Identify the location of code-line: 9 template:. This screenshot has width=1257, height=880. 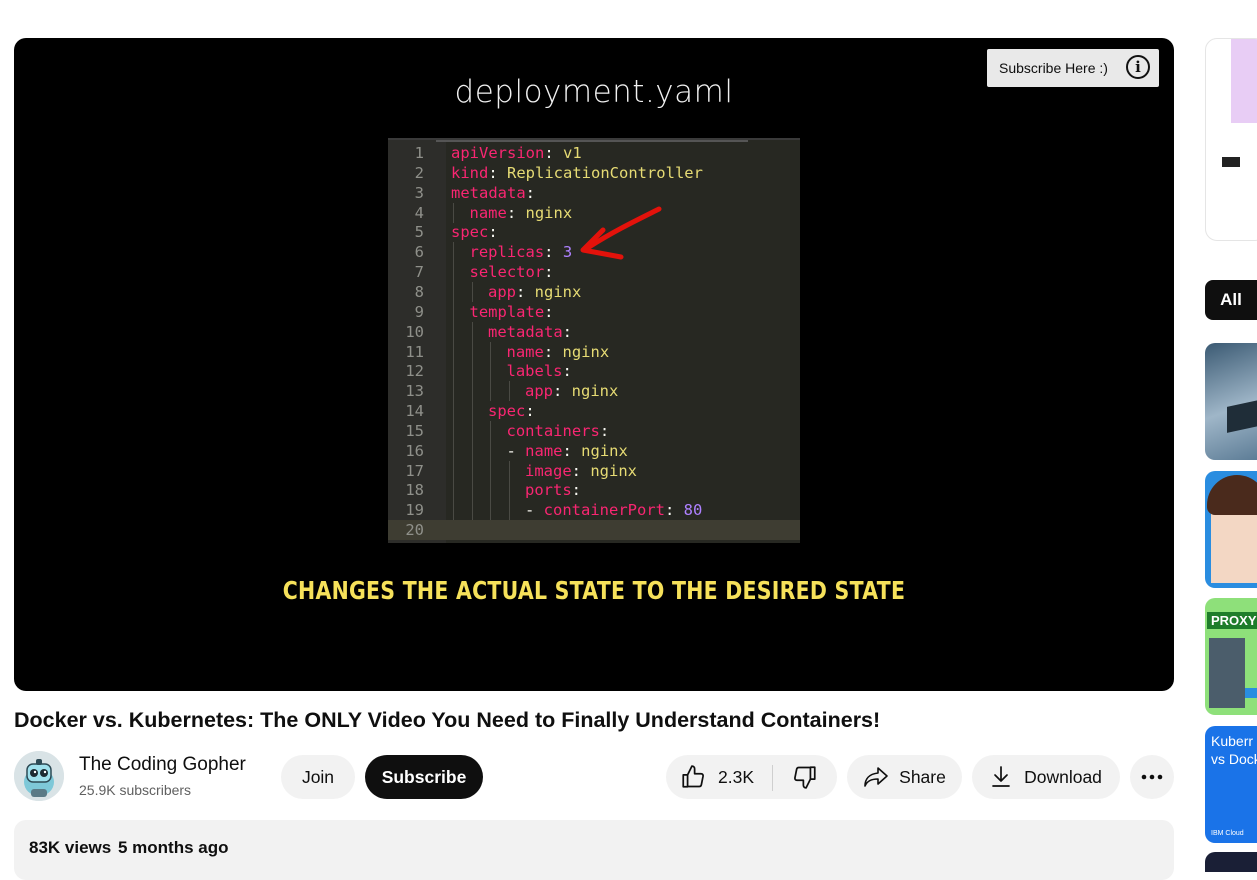
(594, 311).